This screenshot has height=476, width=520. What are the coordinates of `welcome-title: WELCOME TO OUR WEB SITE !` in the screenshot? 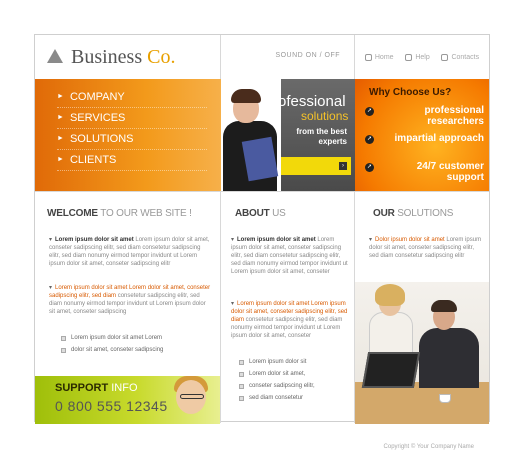 It's located at (119, 213).